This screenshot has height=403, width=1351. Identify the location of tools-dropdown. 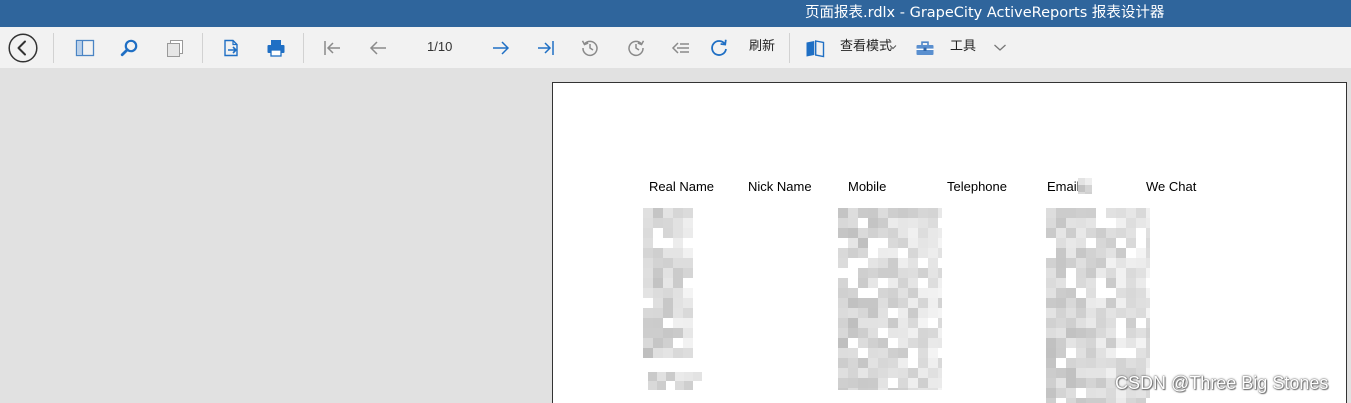
(1000, 47).